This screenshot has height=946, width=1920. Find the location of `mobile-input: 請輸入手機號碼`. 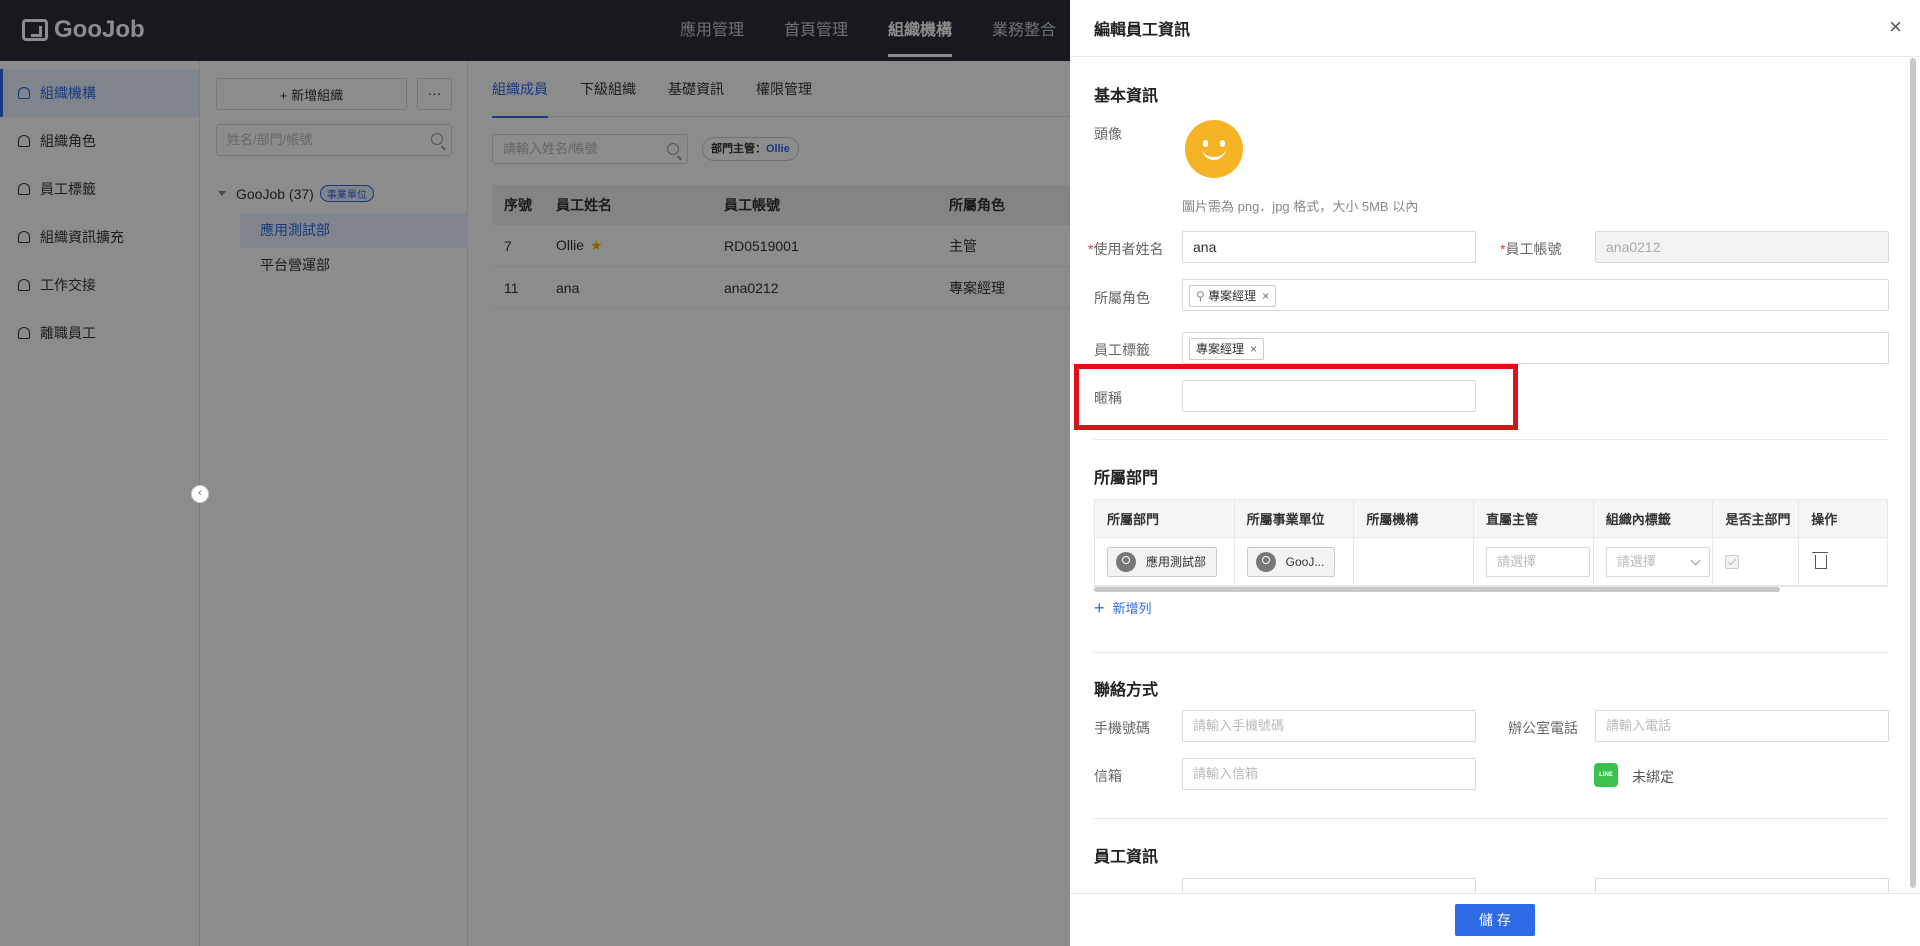

mobile-input: 請輸入手機號碼 is located at coordinates (1329, 726).